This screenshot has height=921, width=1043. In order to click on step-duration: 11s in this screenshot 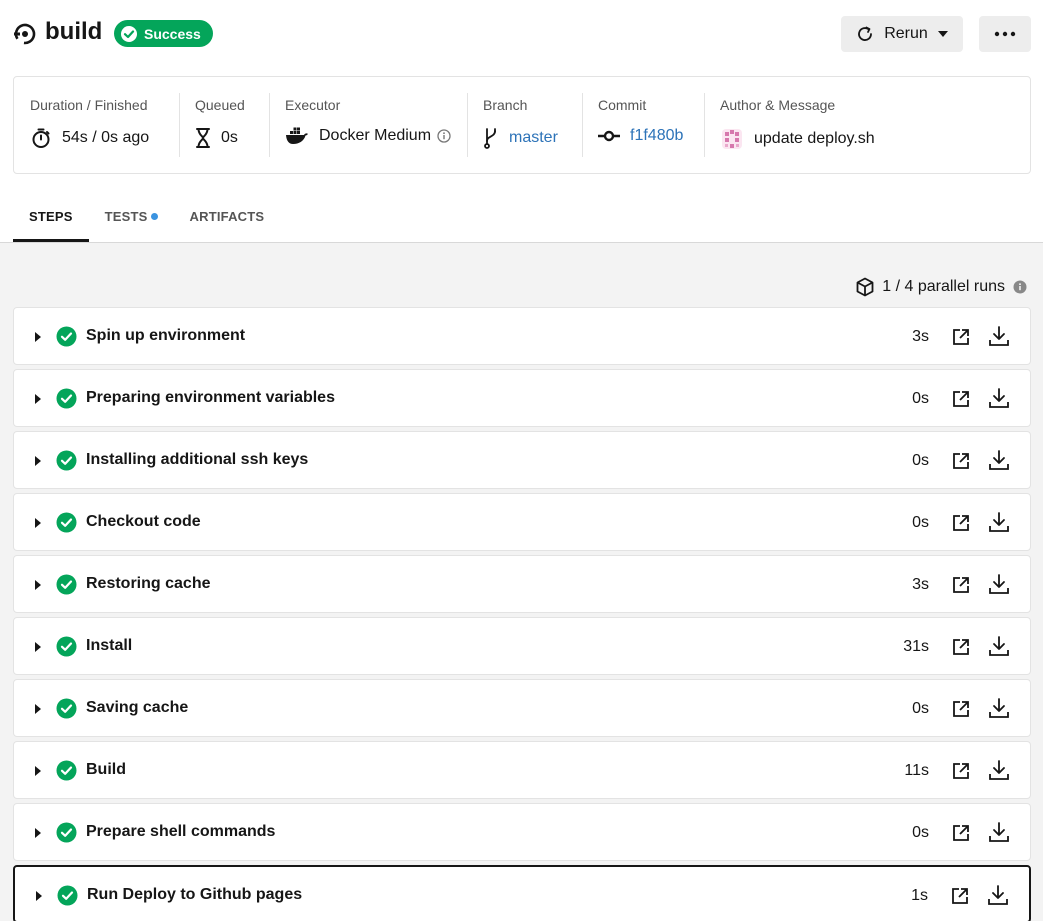, I will do `click(916, 770)`.